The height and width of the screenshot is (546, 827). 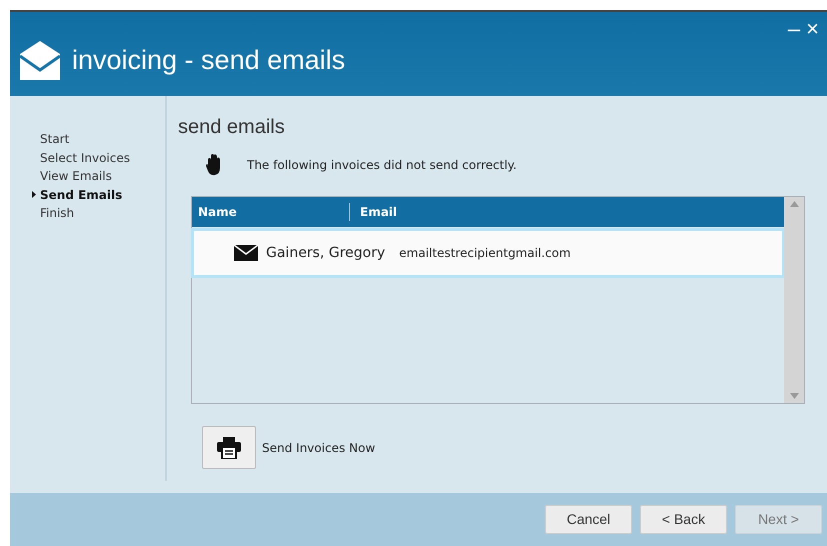 What do you see at coordinates (34, 194) in the screenshot?
I see `caret-icon` at bounding box center [34, 194].